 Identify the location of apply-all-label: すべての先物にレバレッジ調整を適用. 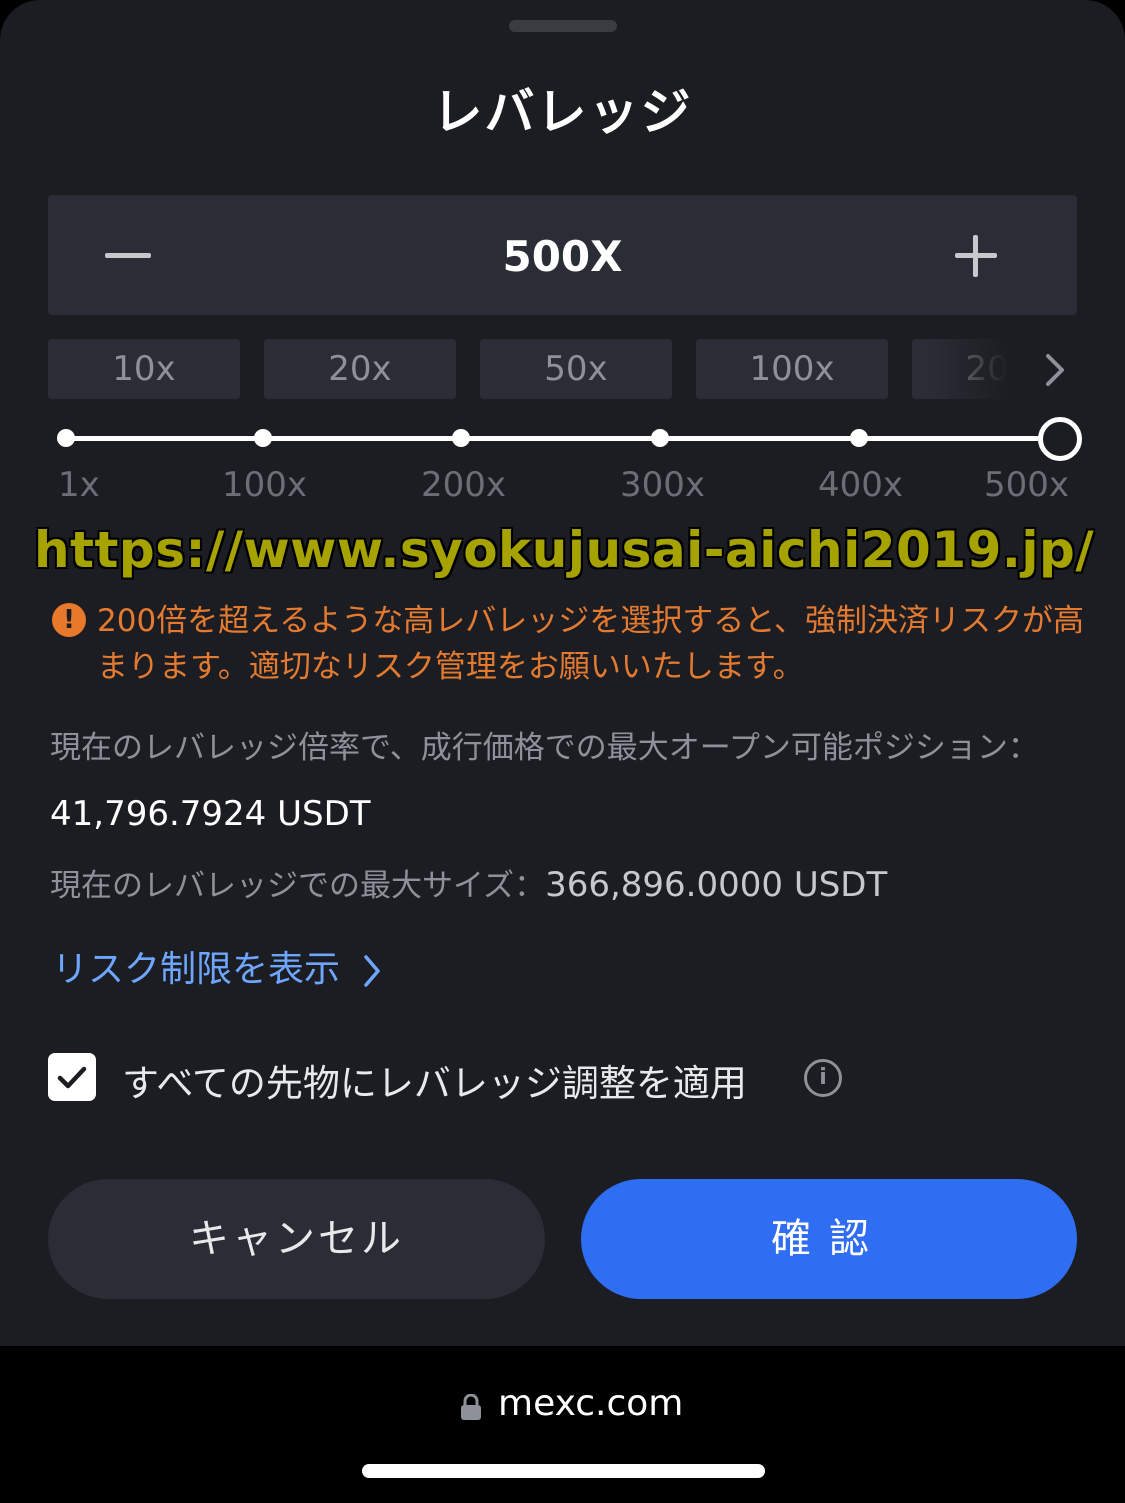
(434, 1080).